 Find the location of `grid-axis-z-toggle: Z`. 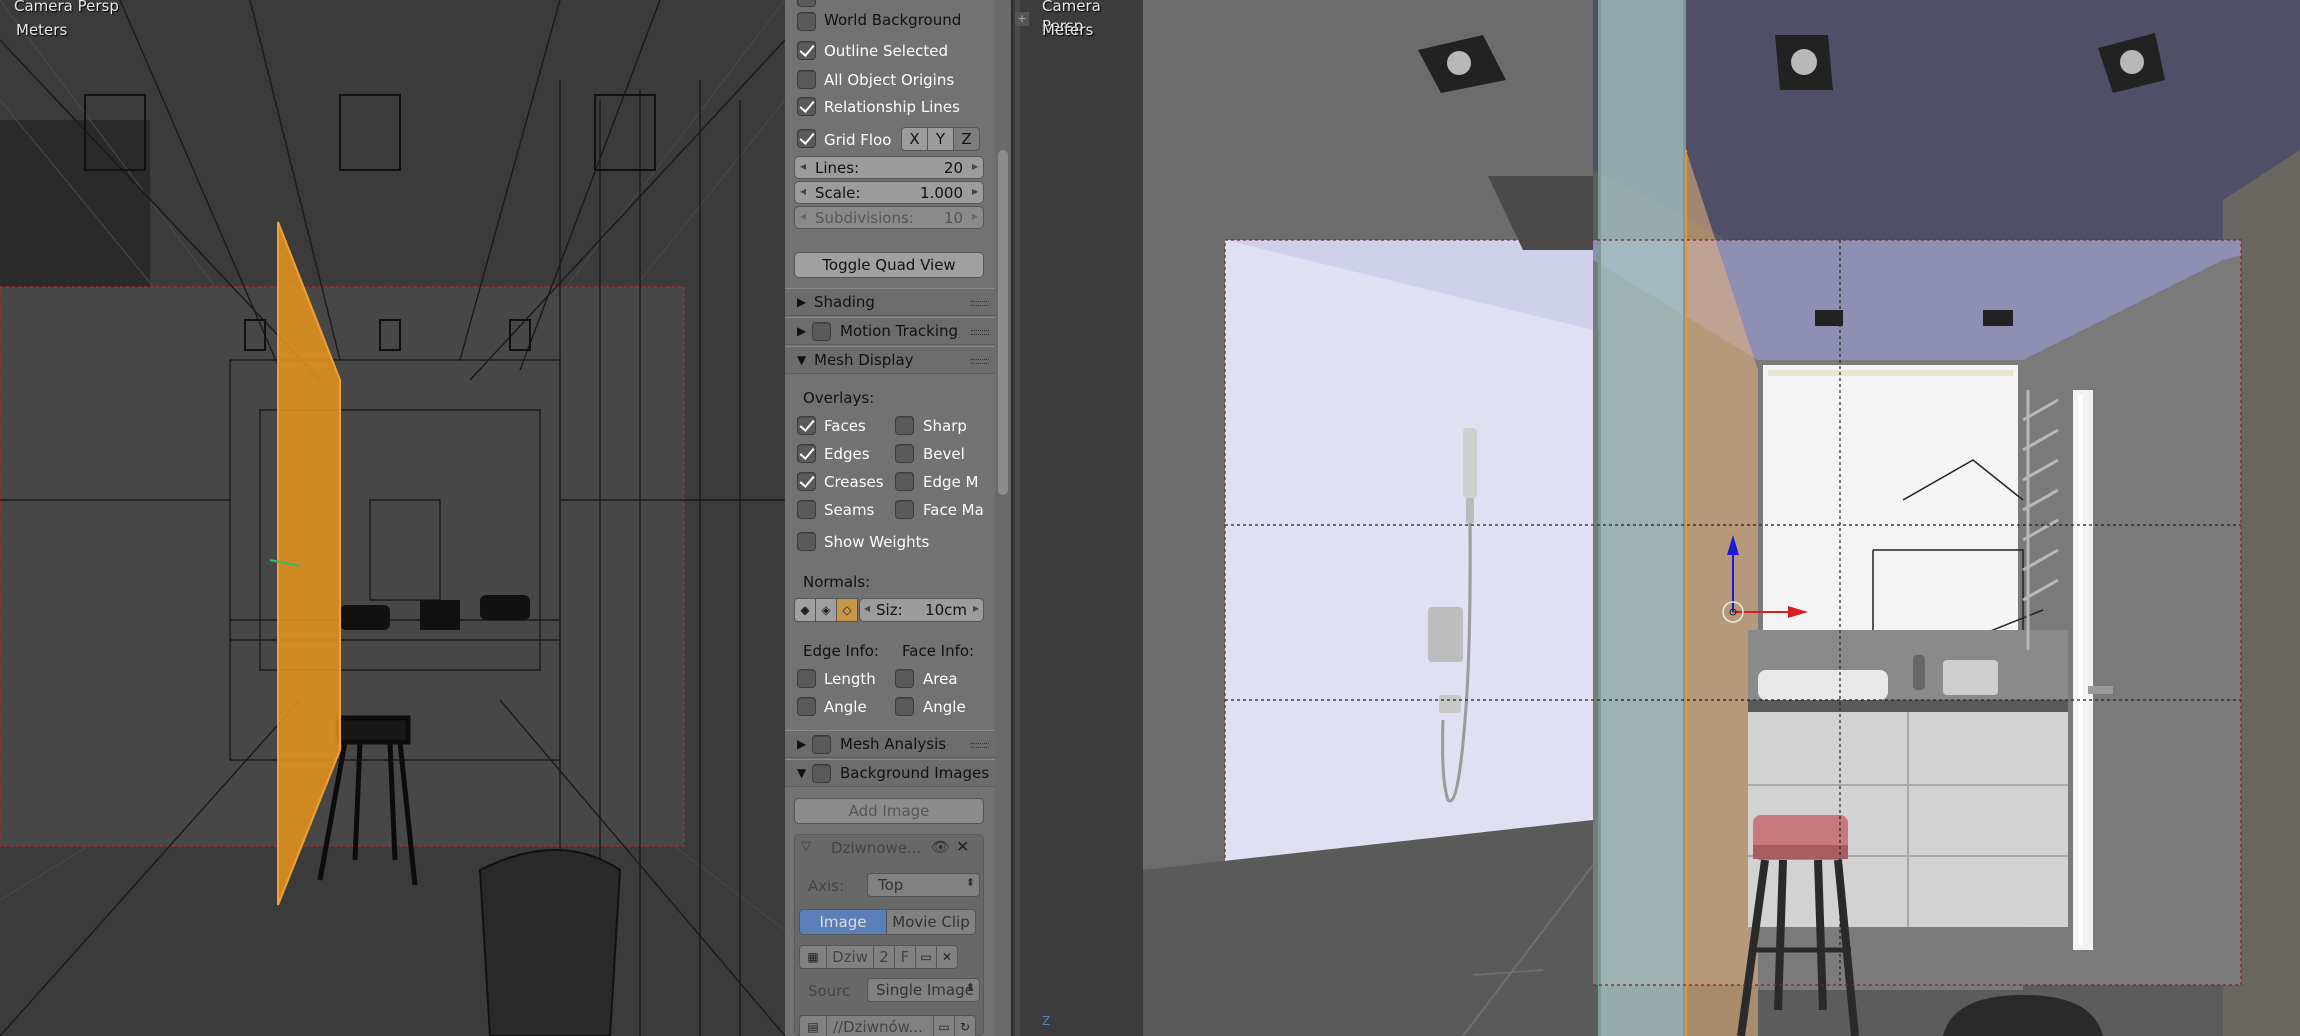

grid-axis-z-toggle: Z is located at coordinates (966, 139).